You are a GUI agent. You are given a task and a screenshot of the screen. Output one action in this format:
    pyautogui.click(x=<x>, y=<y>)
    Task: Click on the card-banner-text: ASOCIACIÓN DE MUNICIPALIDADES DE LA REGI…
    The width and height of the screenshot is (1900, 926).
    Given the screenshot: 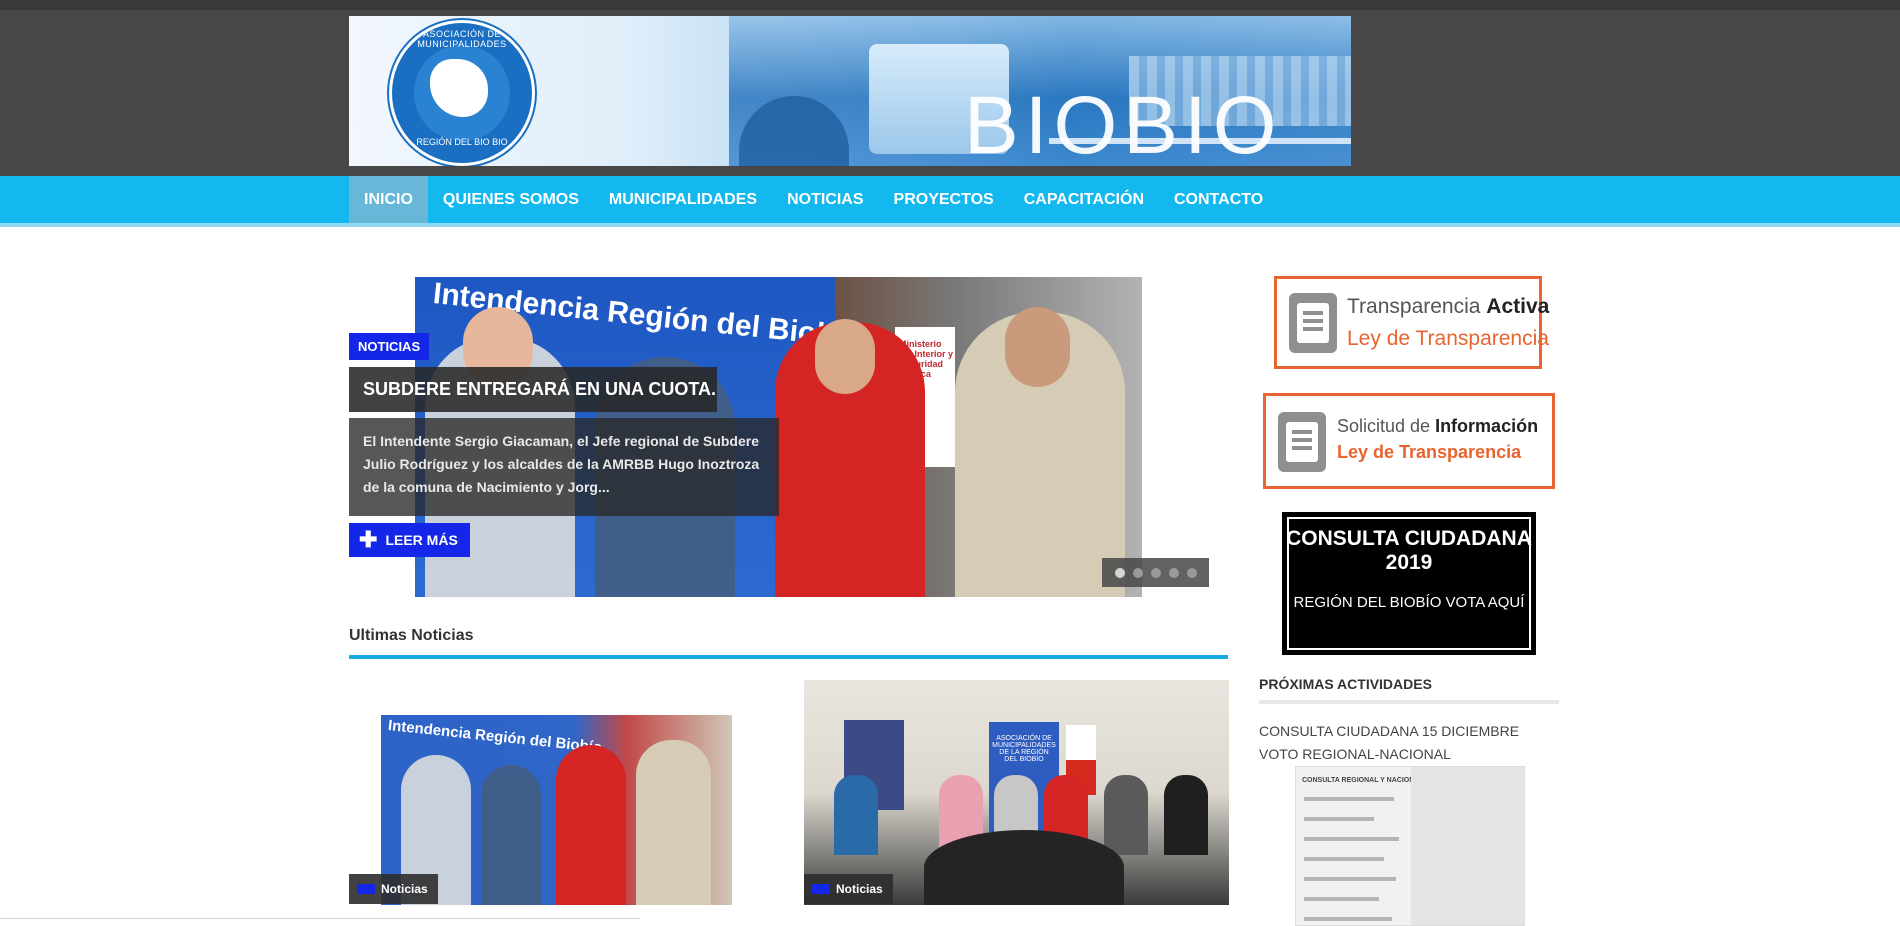 What is the action you would take?
    pyautogui.click(x=1024, y=749)
    